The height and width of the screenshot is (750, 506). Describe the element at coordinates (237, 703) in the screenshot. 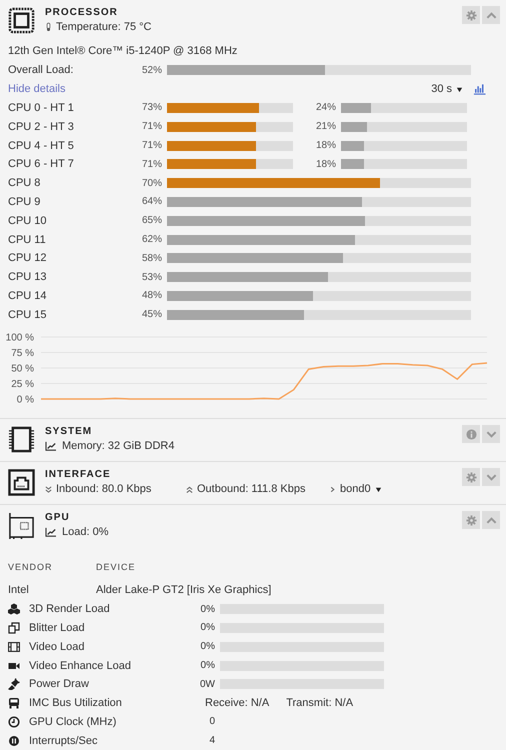

I see `receive-text: Receive: N/A` at that location.